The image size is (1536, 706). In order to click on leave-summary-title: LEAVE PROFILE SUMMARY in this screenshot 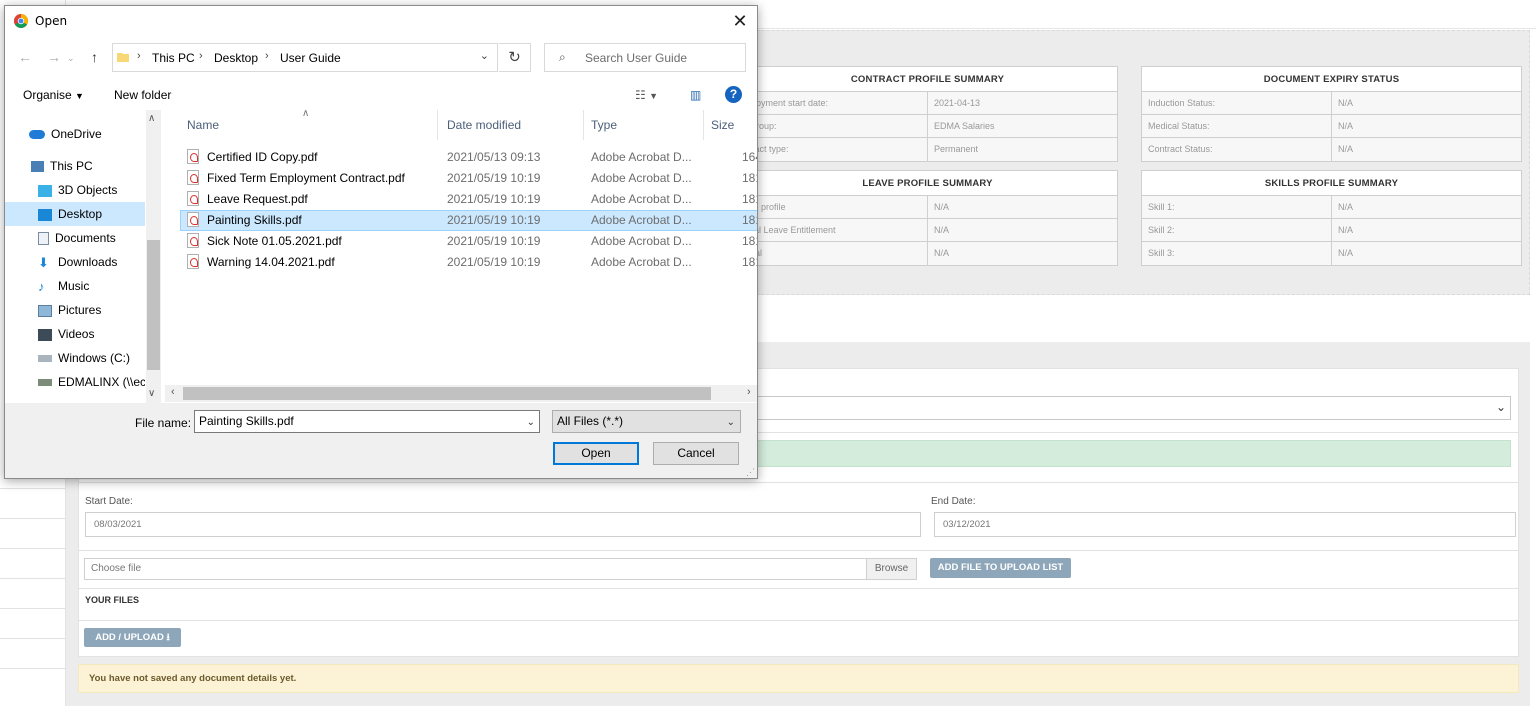, I will do `click(927, 183)`.